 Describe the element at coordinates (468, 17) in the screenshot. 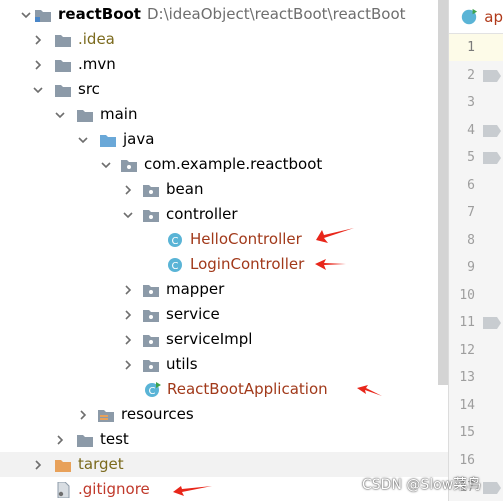

I see `spring-boot-class-icon` at that location.